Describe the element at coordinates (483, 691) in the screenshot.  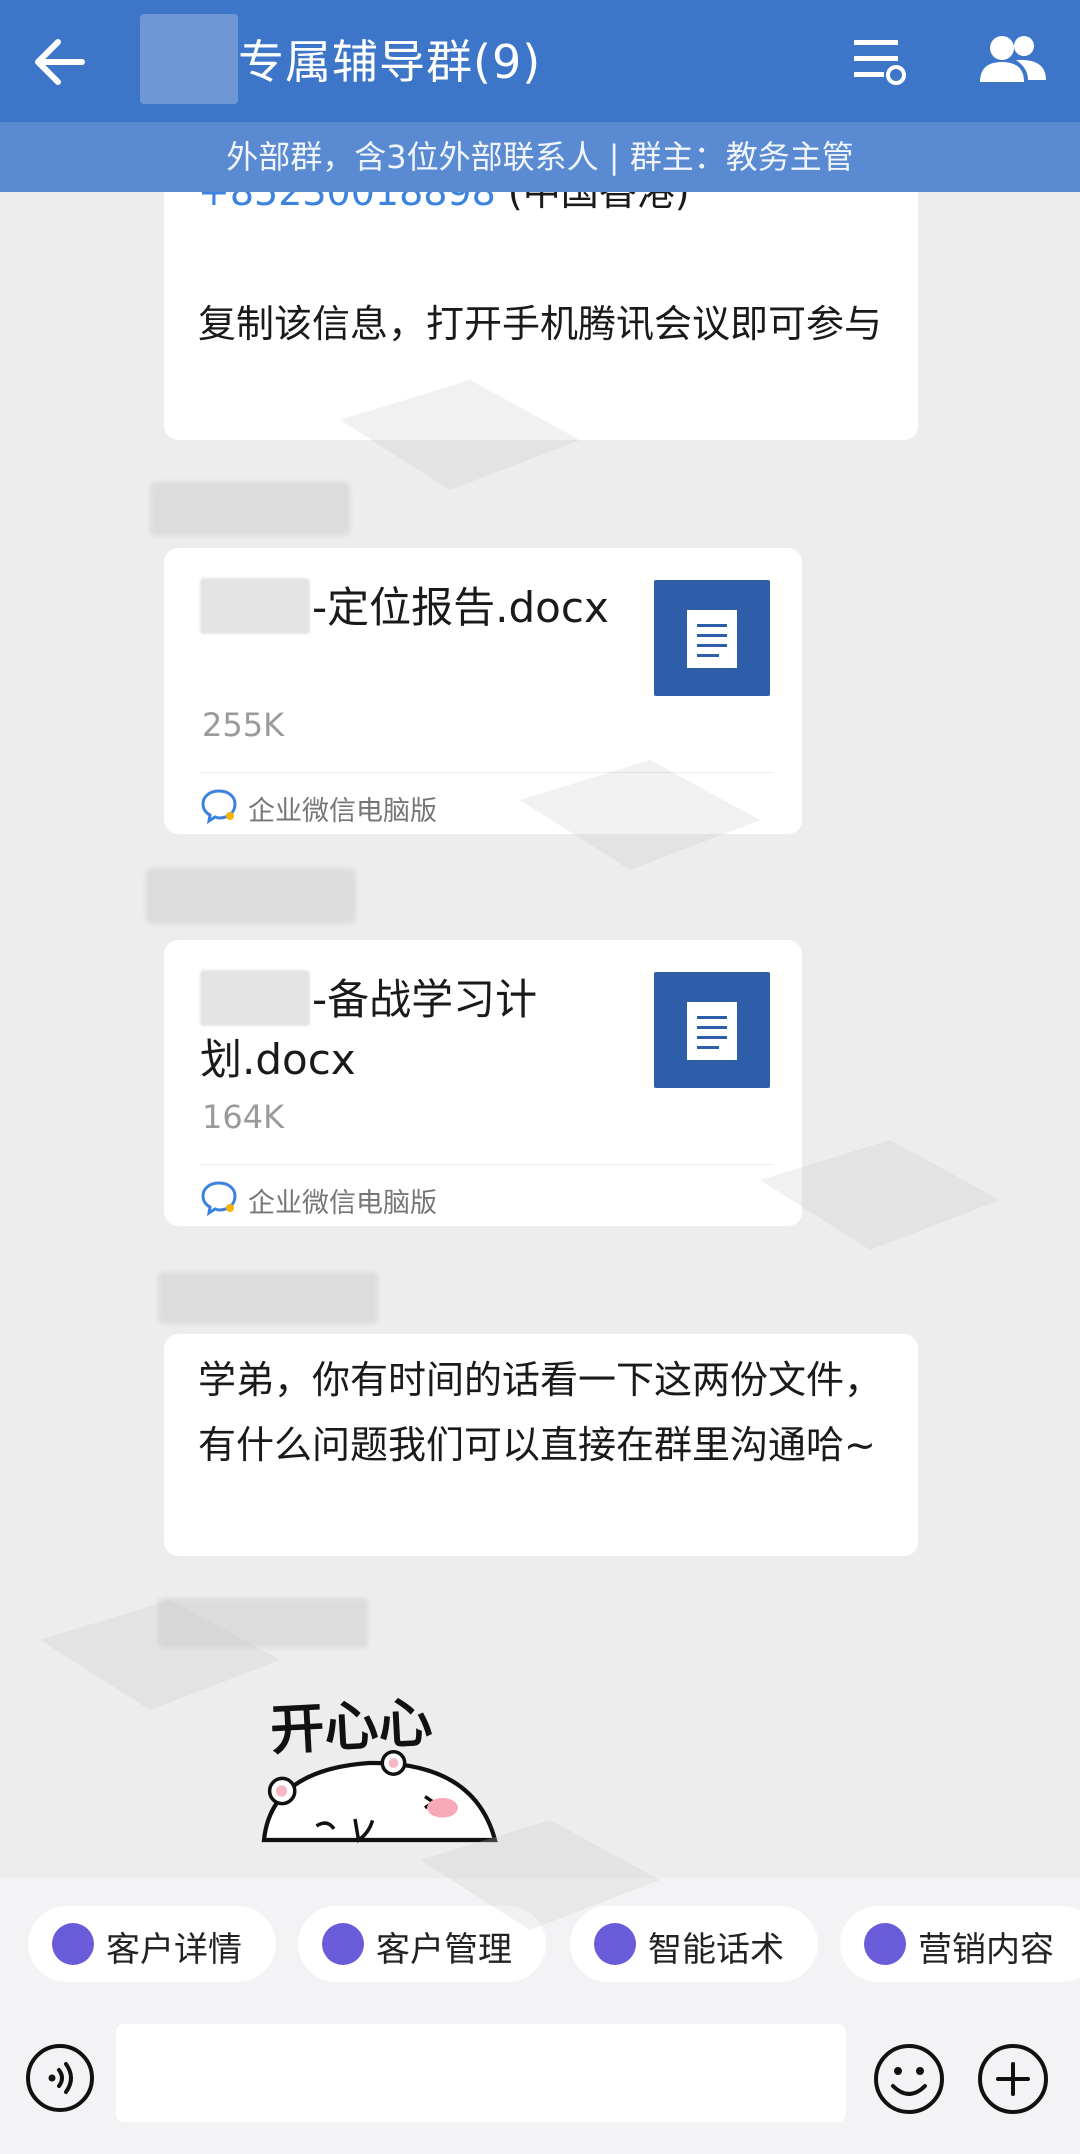
I see `file-message: -定位报告.docx 255K 企业微信电脑版` at that location.